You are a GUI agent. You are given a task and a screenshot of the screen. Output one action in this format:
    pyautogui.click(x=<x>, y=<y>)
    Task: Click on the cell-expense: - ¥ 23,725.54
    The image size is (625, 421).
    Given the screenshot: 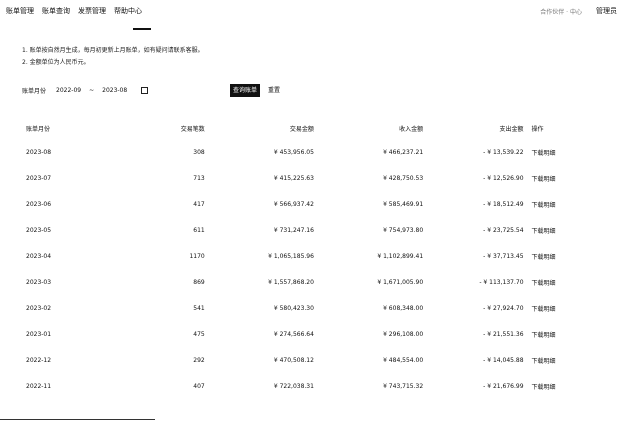 What is the action you would take?
    pyautogui.click(x=503, y=230)
    